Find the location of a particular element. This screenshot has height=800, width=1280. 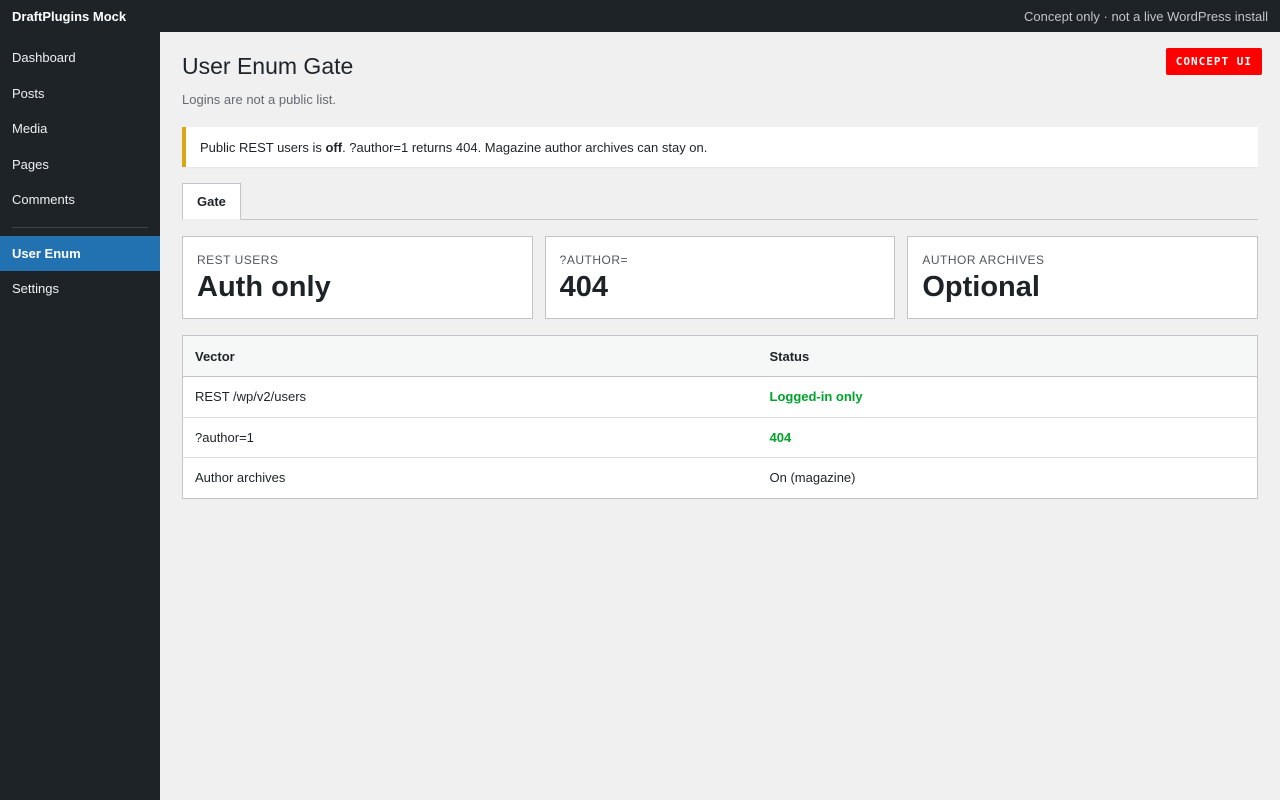

card-label: REST users is located at coordinates (238, 260).